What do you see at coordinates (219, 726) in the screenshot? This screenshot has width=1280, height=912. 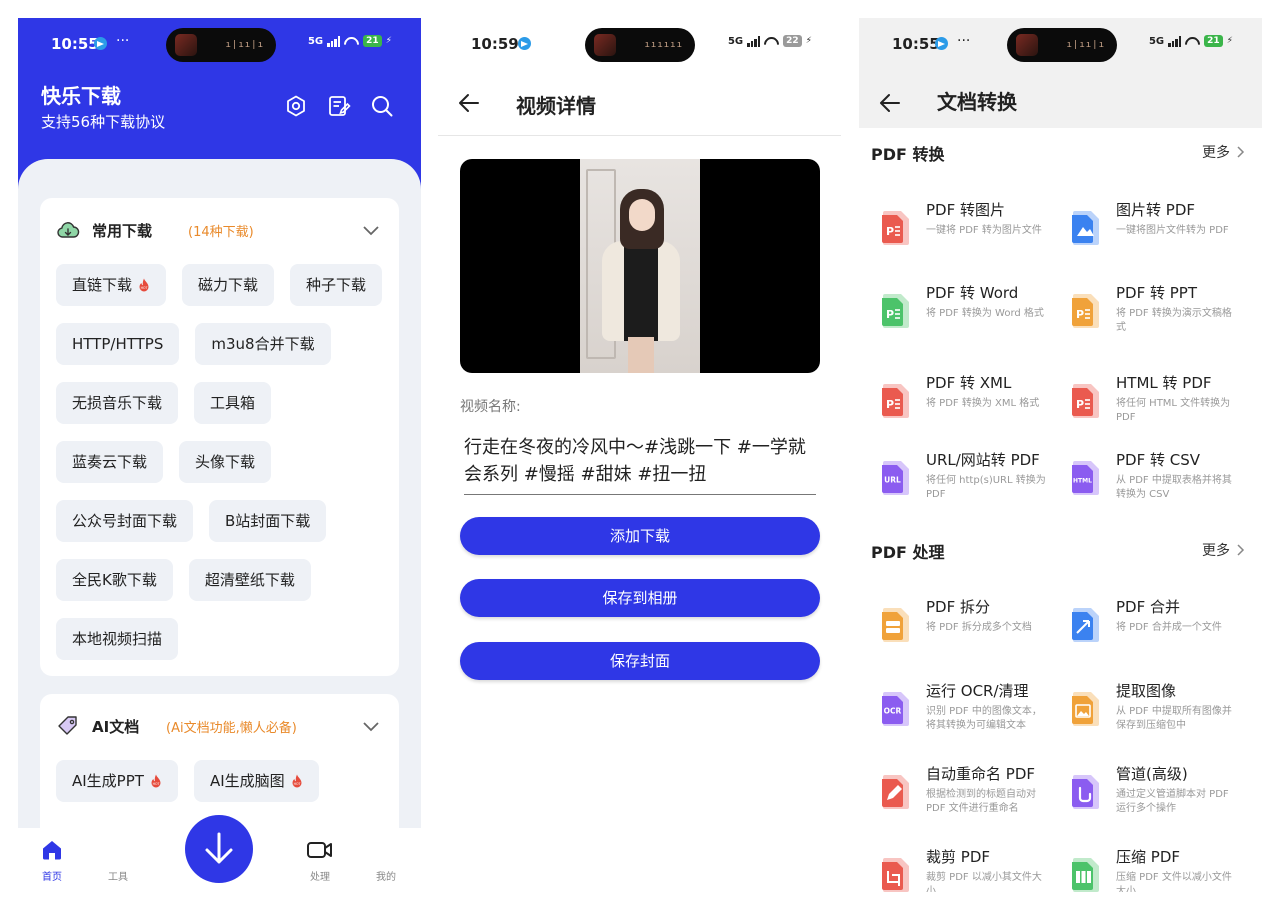 I see `ai-doc-header: AI文档 (Ai文档功能,懒人必备)` at bounding box center [219, 726].